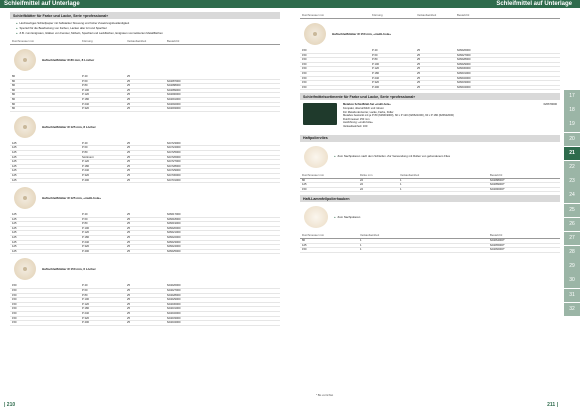 This screenshot has height=410, width=580. What do you see at coordinates (325, 395) in the screenshot?
I see `footnote: * Bis verzichtet` at bounding box center [325, 395].